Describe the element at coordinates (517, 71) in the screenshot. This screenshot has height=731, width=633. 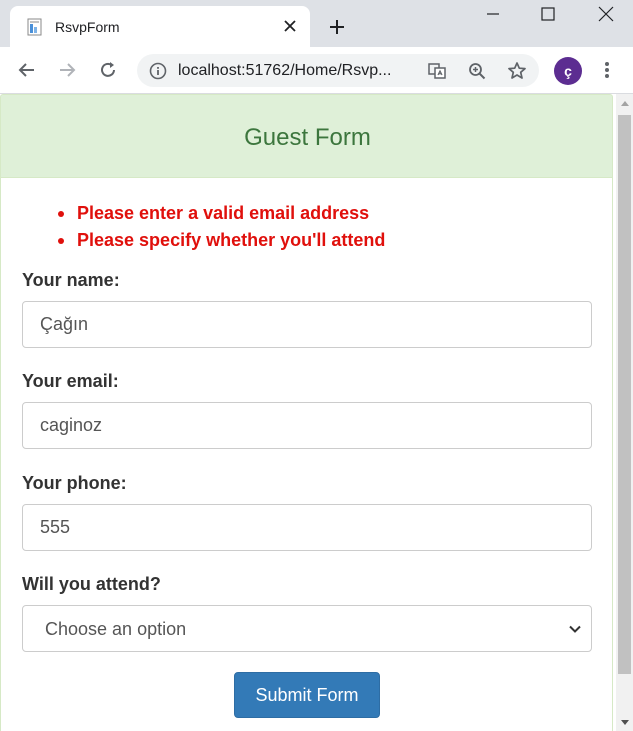
I see `bookmark-star-icon` at that location.